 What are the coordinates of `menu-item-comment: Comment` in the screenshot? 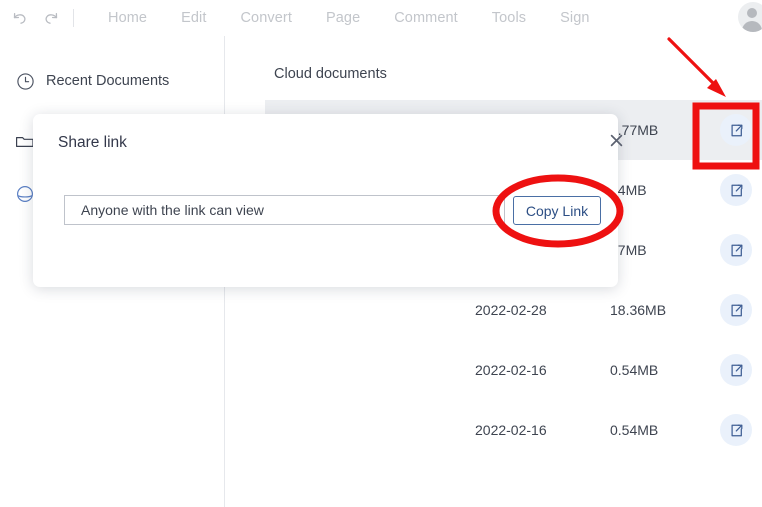 It's located at (426, 18).